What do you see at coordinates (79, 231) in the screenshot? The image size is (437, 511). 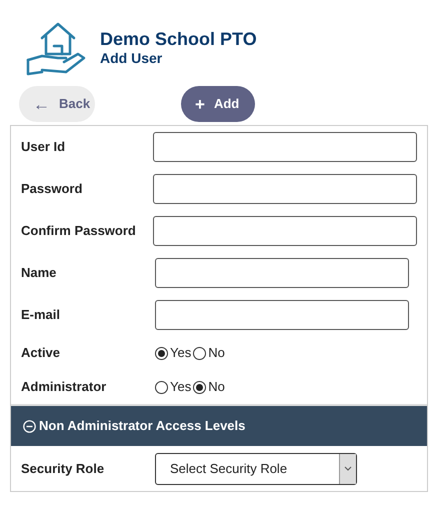 I see `field-label: Confirm Password` at bounding box center [79, 231].